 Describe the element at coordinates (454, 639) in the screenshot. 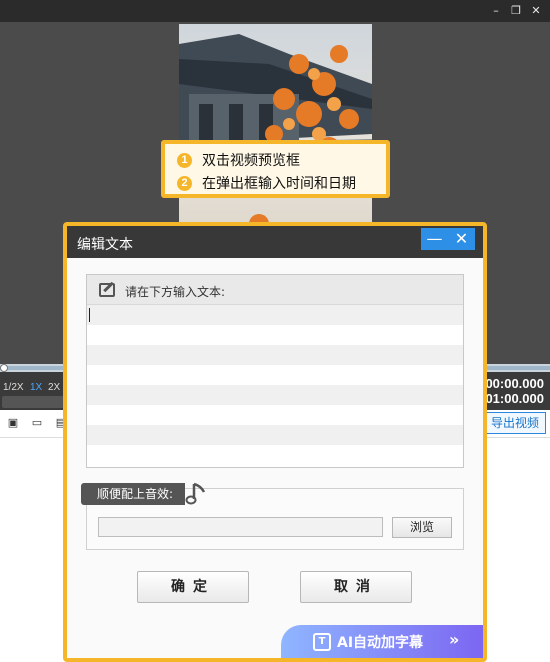

I see `chevron-right-icon: »` at that location.